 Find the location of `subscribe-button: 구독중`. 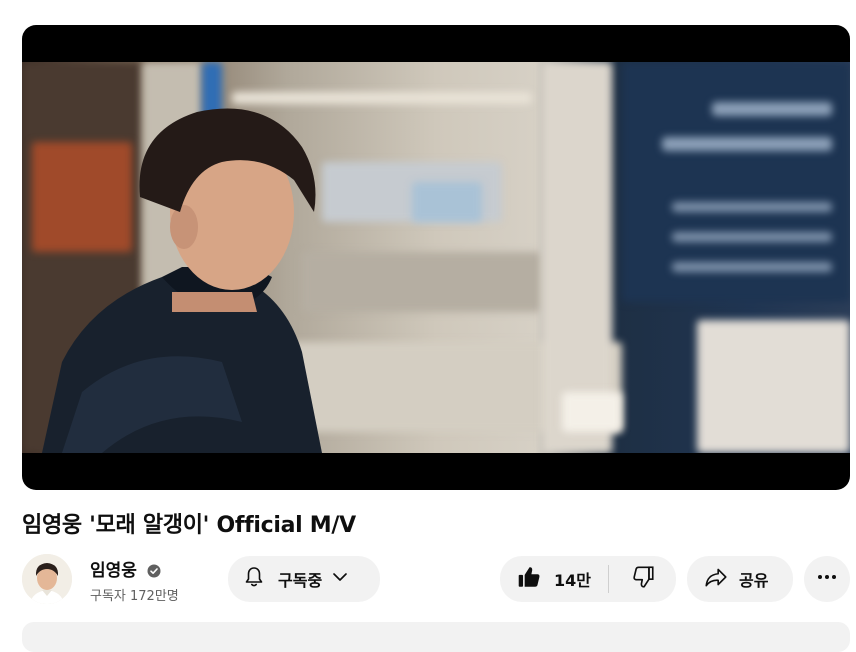

subscribe-button: 구독중 is located at coordinates (304, 579).